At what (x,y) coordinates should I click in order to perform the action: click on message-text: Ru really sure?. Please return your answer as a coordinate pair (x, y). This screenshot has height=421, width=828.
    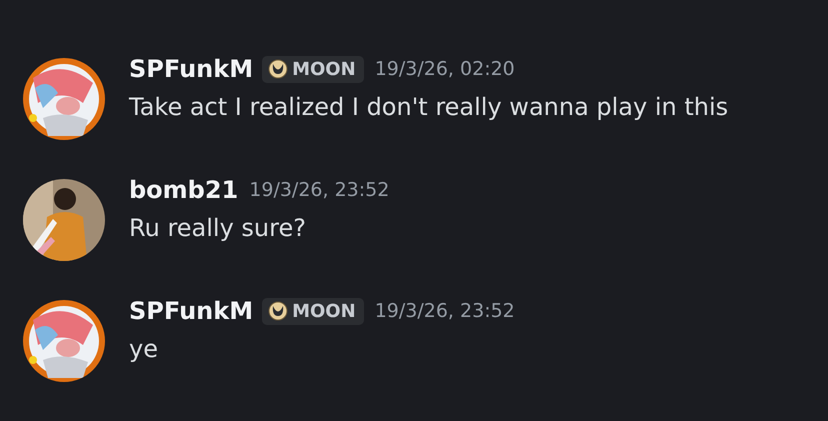
    Looking at the image, I should click on (218, 228).